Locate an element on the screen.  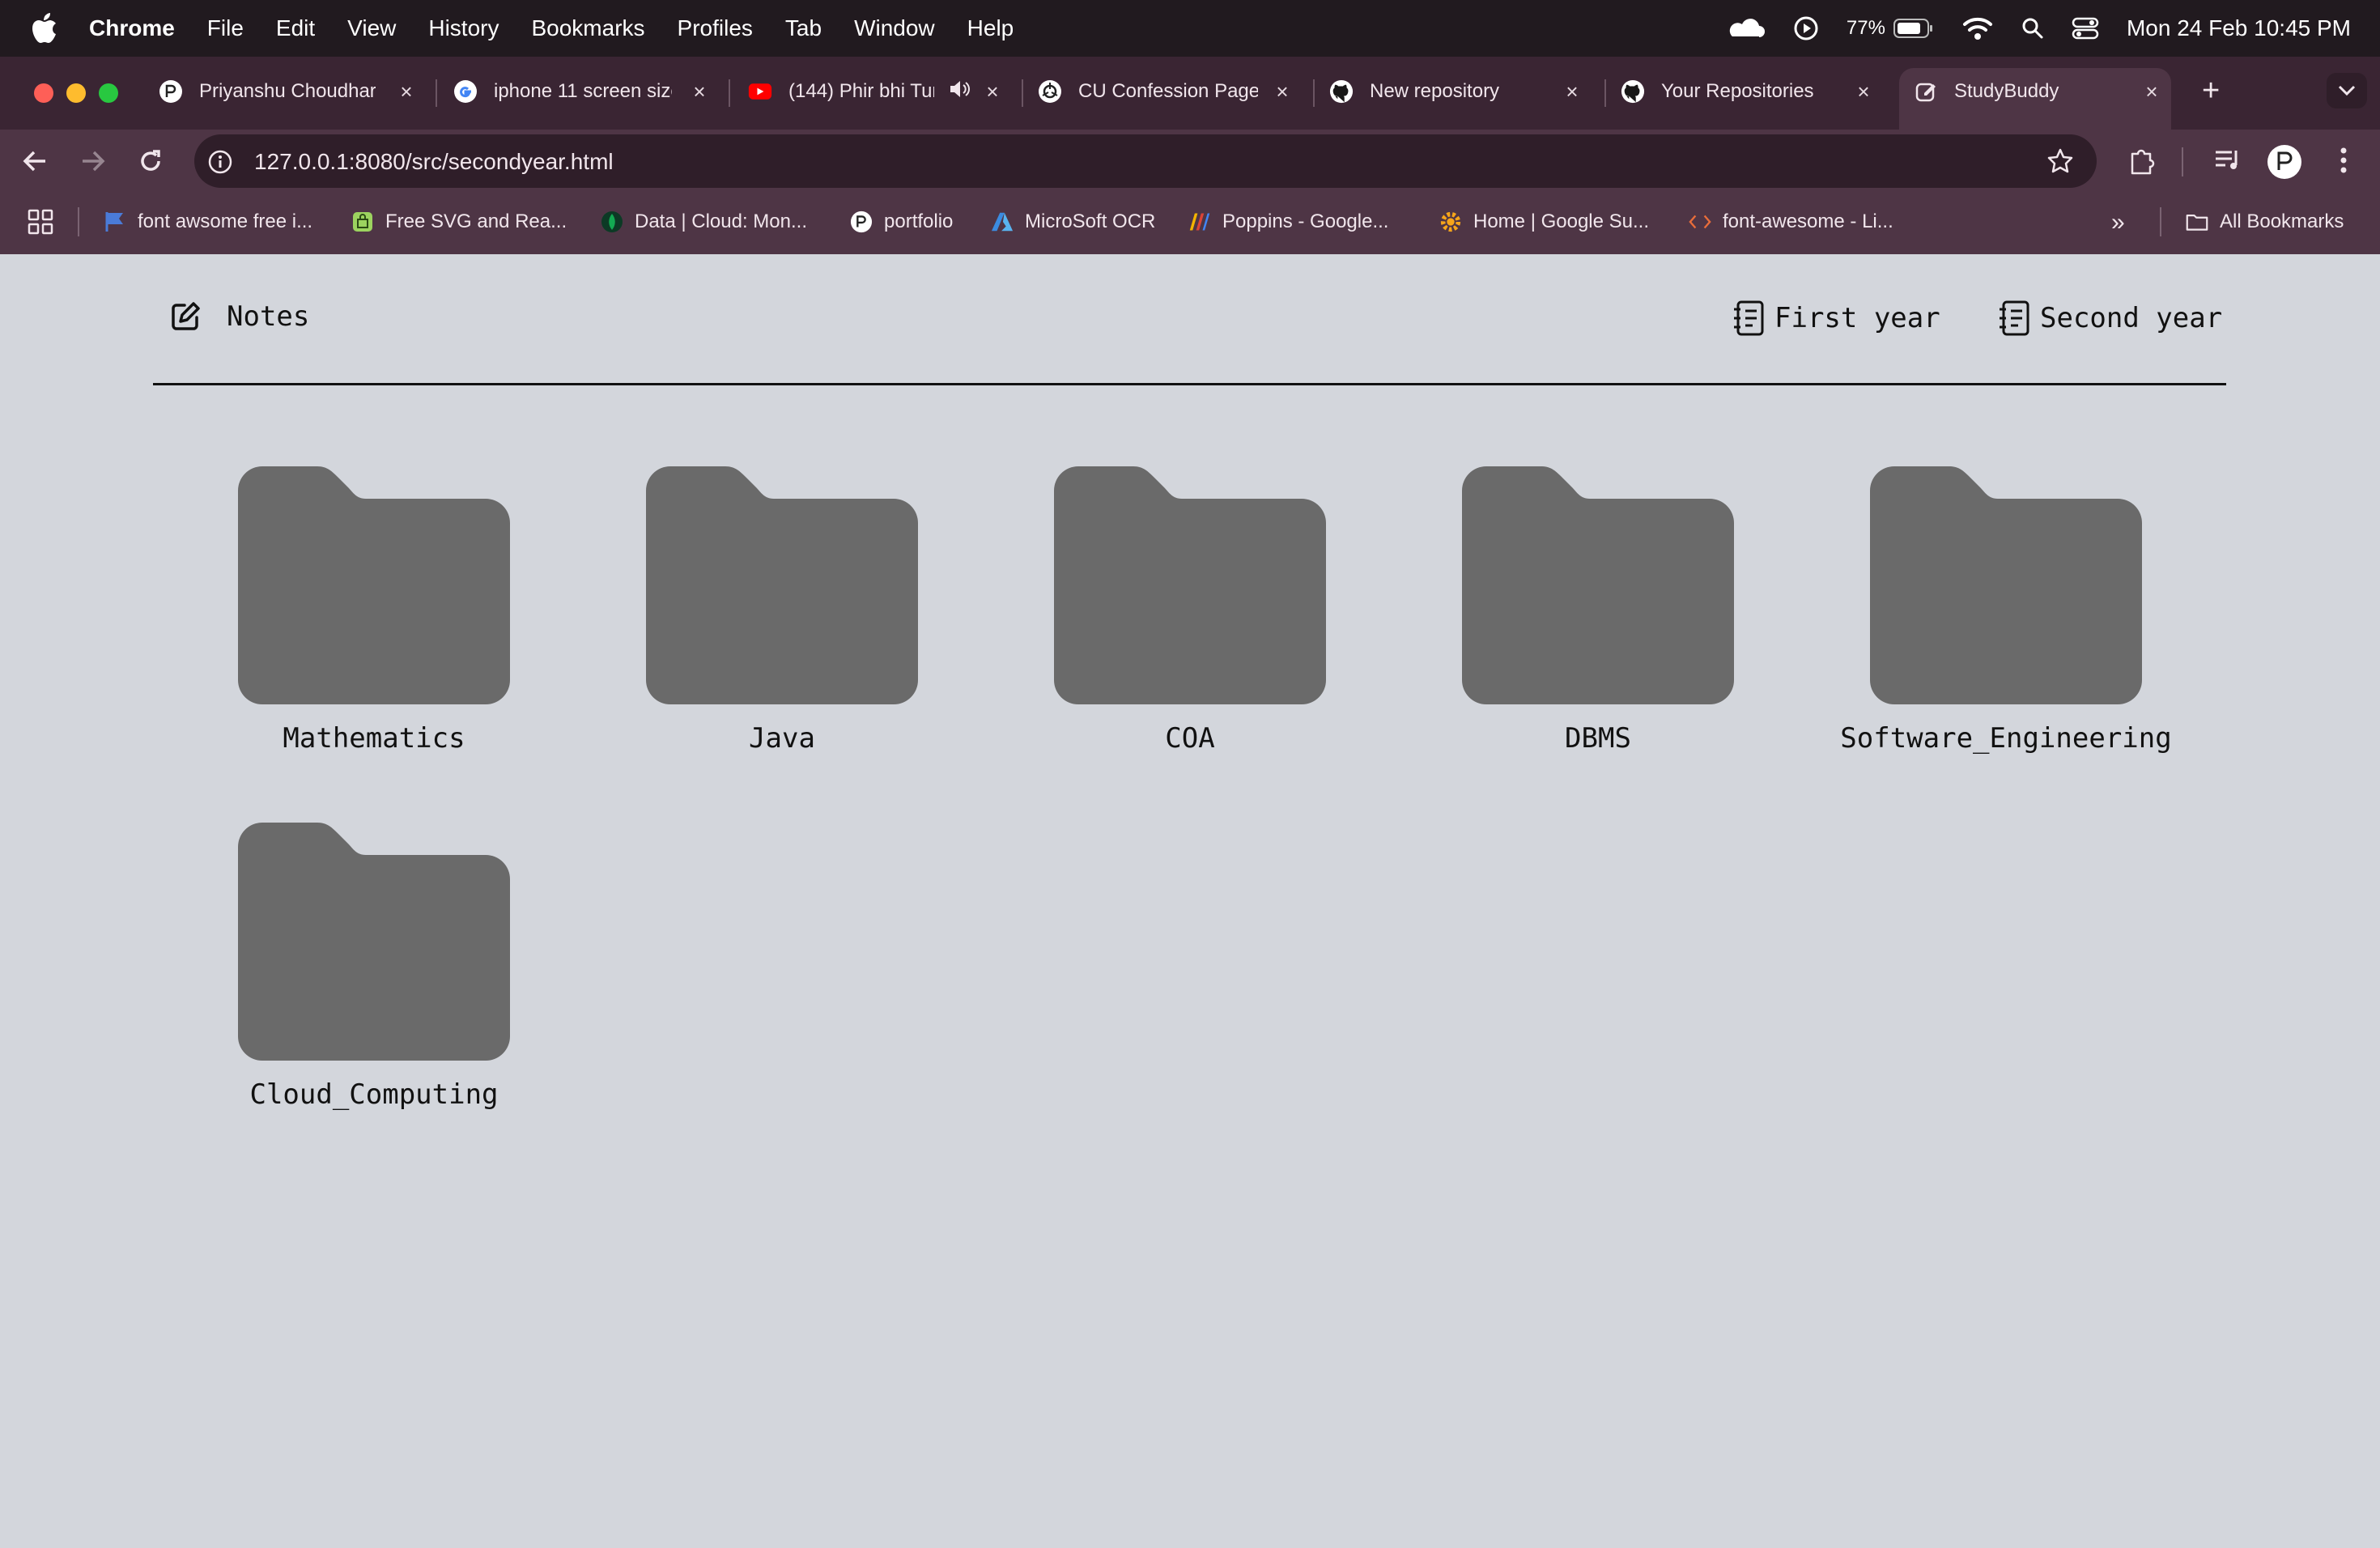
nav-second-year-label: Second year is located at coordinates (2131, 318).